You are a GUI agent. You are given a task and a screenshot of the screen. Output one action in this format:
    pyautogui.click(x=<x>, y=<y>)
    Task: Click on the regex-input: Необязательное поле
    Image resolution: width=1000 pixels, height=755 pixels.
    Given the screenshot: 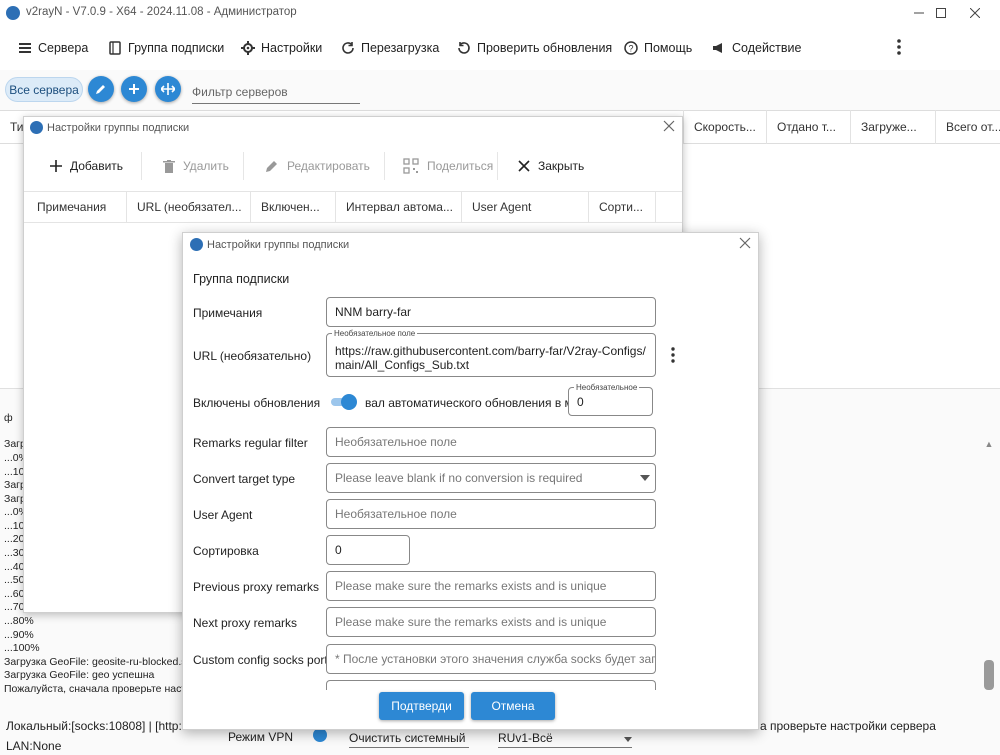 What is the action you would take?
    pyautogui.click(x=491, y=442)
    